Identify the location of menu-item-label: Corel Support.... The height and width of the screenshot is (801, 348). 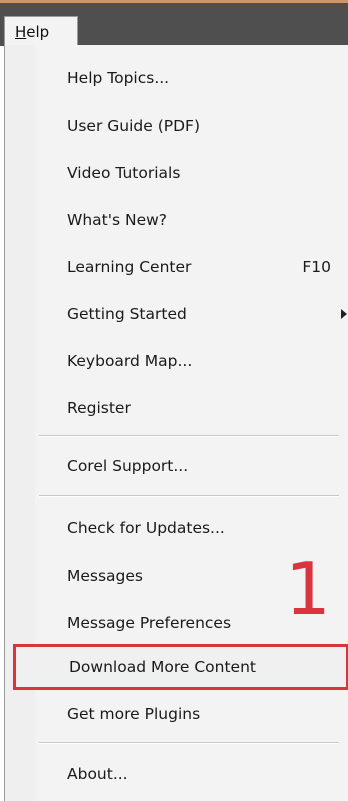
(128, 466).